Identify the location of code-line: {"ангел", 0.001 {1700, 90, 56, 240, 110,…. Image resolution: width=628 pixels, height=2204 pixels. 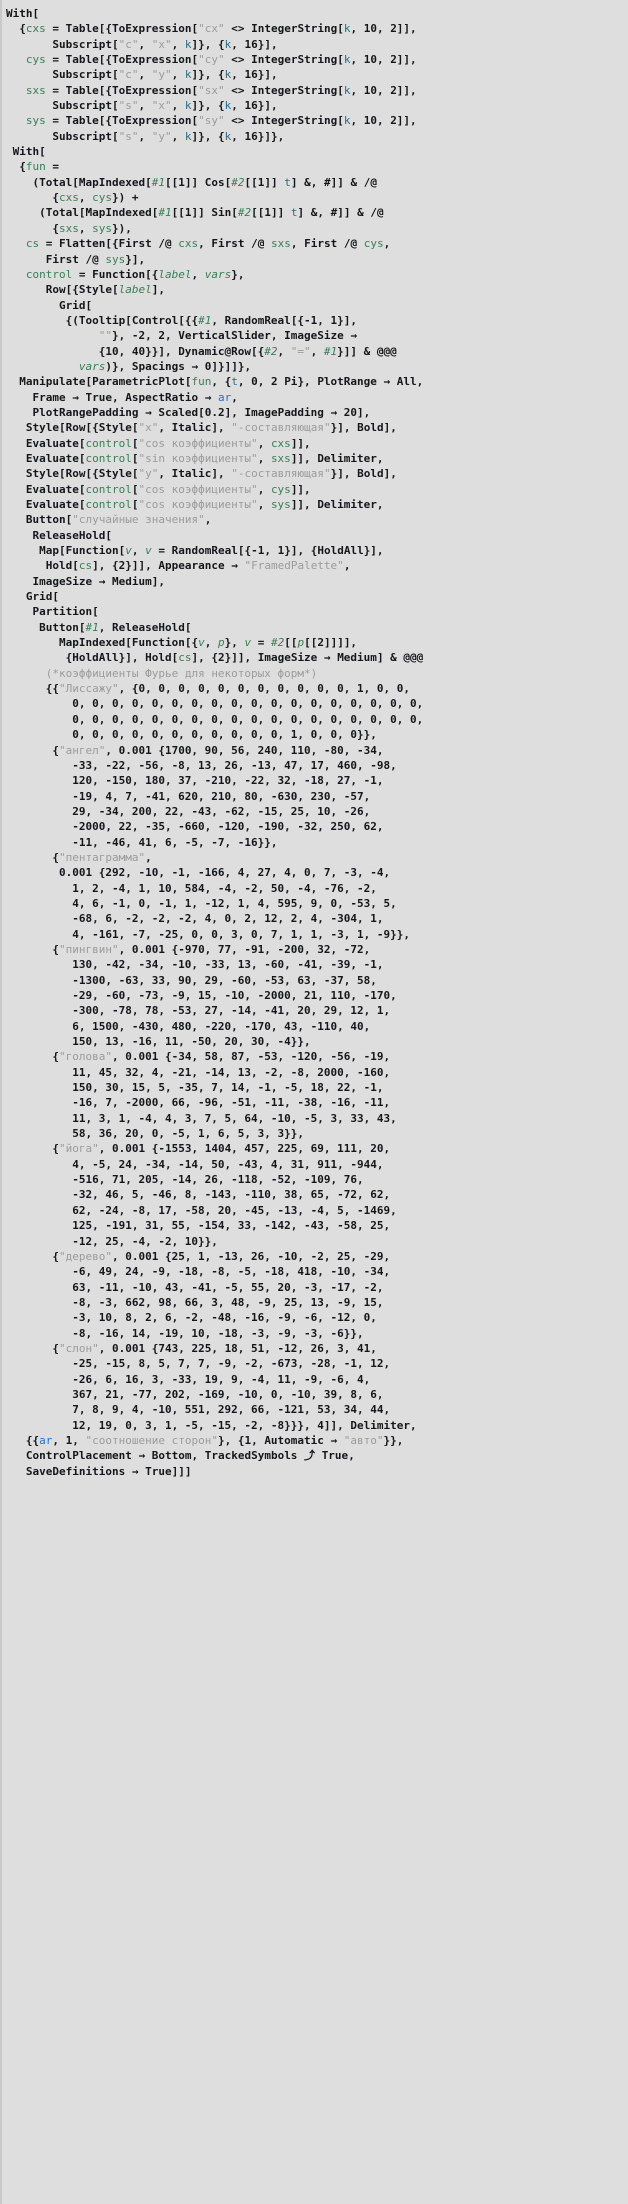
(195, 750).